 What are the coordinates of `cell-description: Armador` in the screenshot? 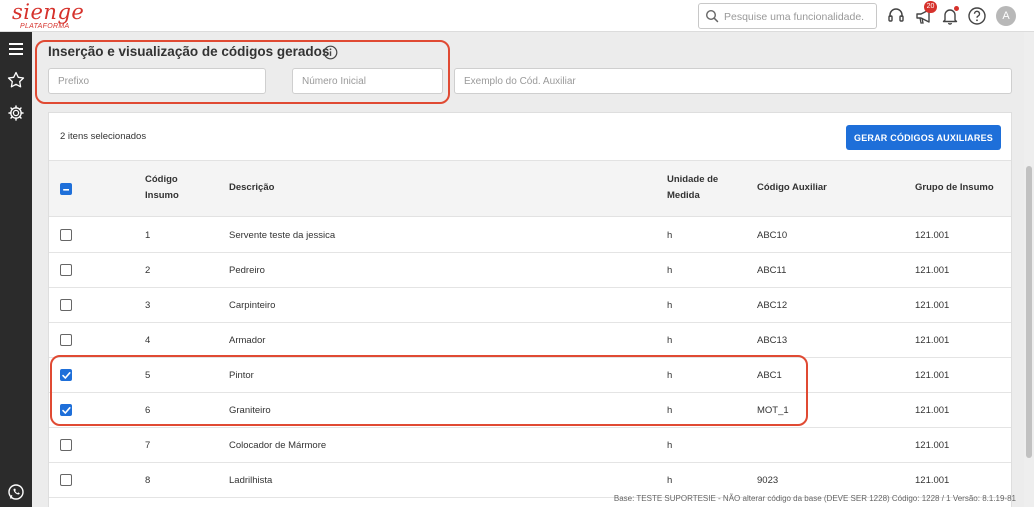 It's located at (247, 340).